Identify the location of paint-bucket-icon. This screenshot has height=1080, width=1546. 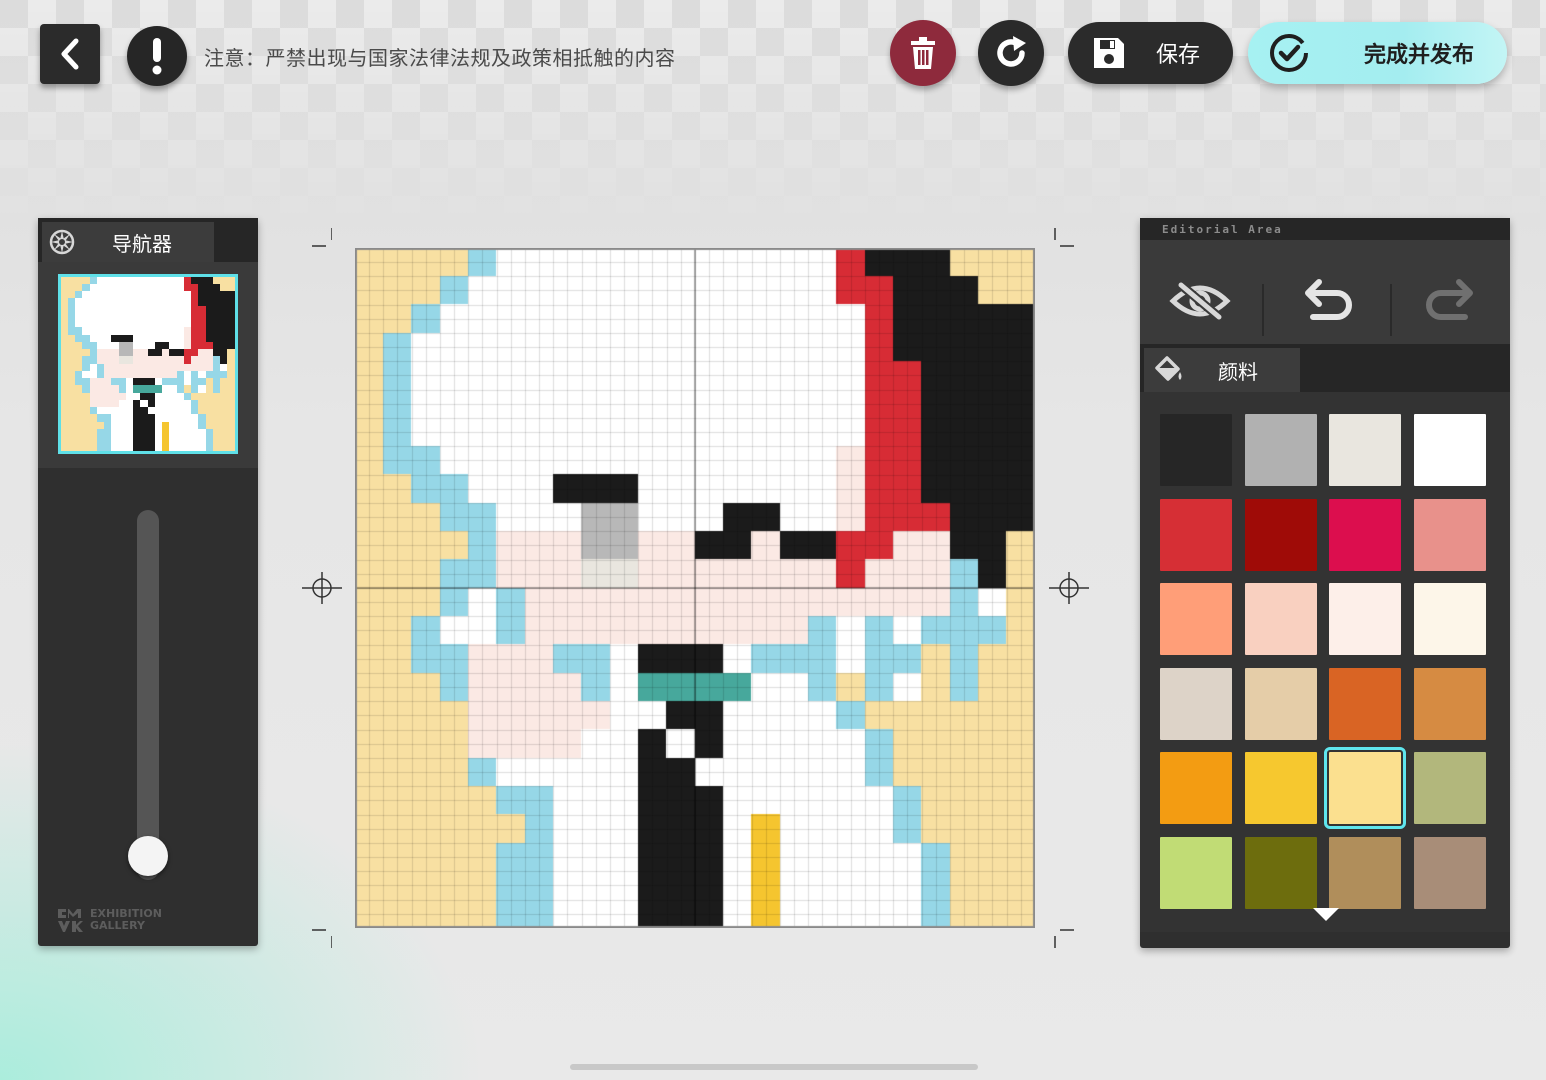
(1168, 368).